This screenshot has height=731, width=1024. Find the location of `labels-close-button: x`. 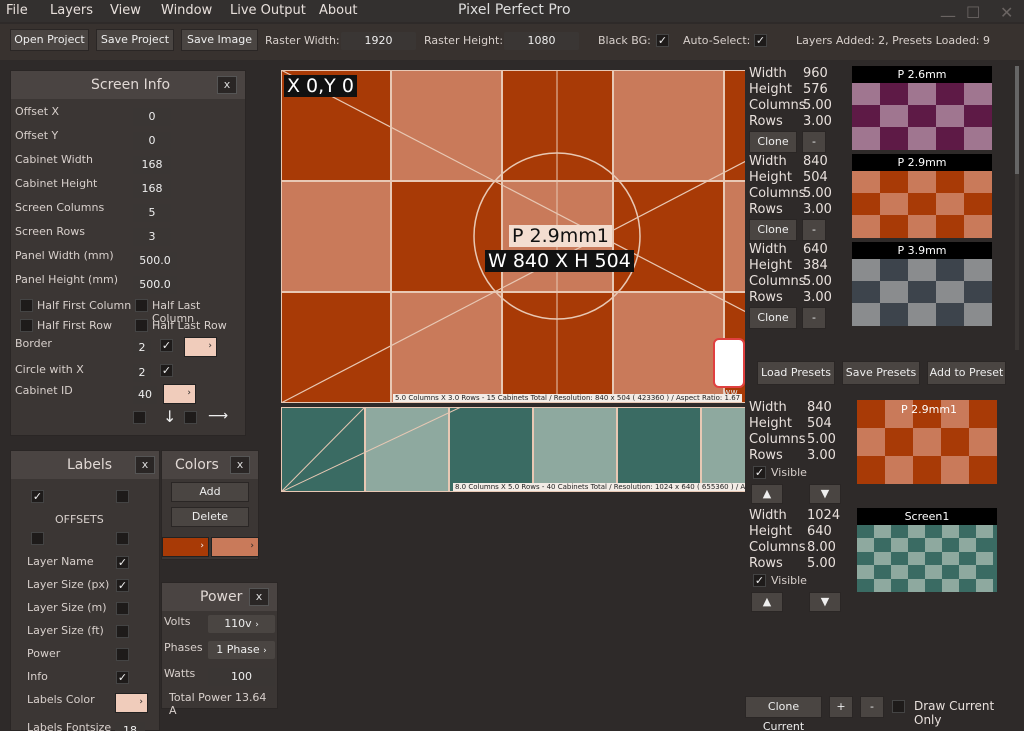

labels-close-button: x is located at coordinates (145, 465).